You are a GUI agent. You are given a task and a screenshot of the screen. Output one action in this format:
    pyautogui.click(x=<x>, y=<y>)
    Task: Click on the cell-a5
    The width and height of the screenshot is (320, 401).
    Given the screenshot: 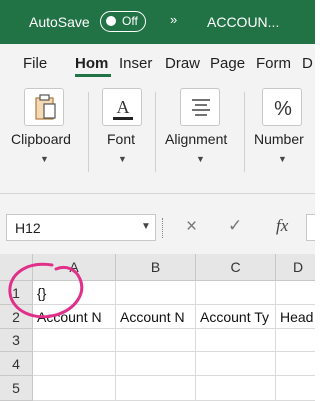 What is the action you would take?
    pyautogui.click(x=74, y=388)
    